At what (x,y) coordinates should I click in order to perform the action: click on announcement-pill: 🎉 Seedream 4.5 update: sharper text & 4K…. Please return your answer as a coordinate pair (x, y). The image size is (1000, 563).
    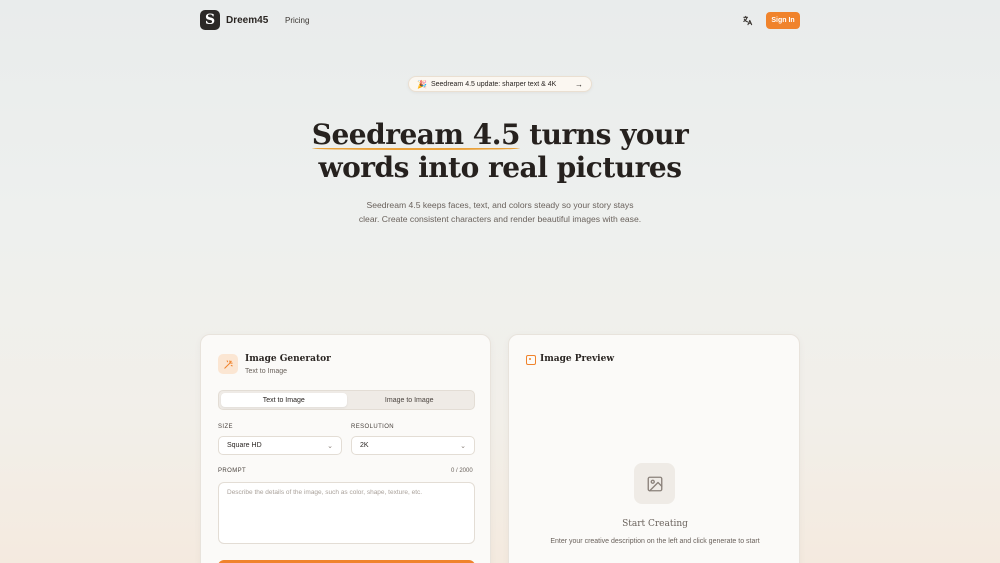
    Looking at the image, I should click on (500, 84).